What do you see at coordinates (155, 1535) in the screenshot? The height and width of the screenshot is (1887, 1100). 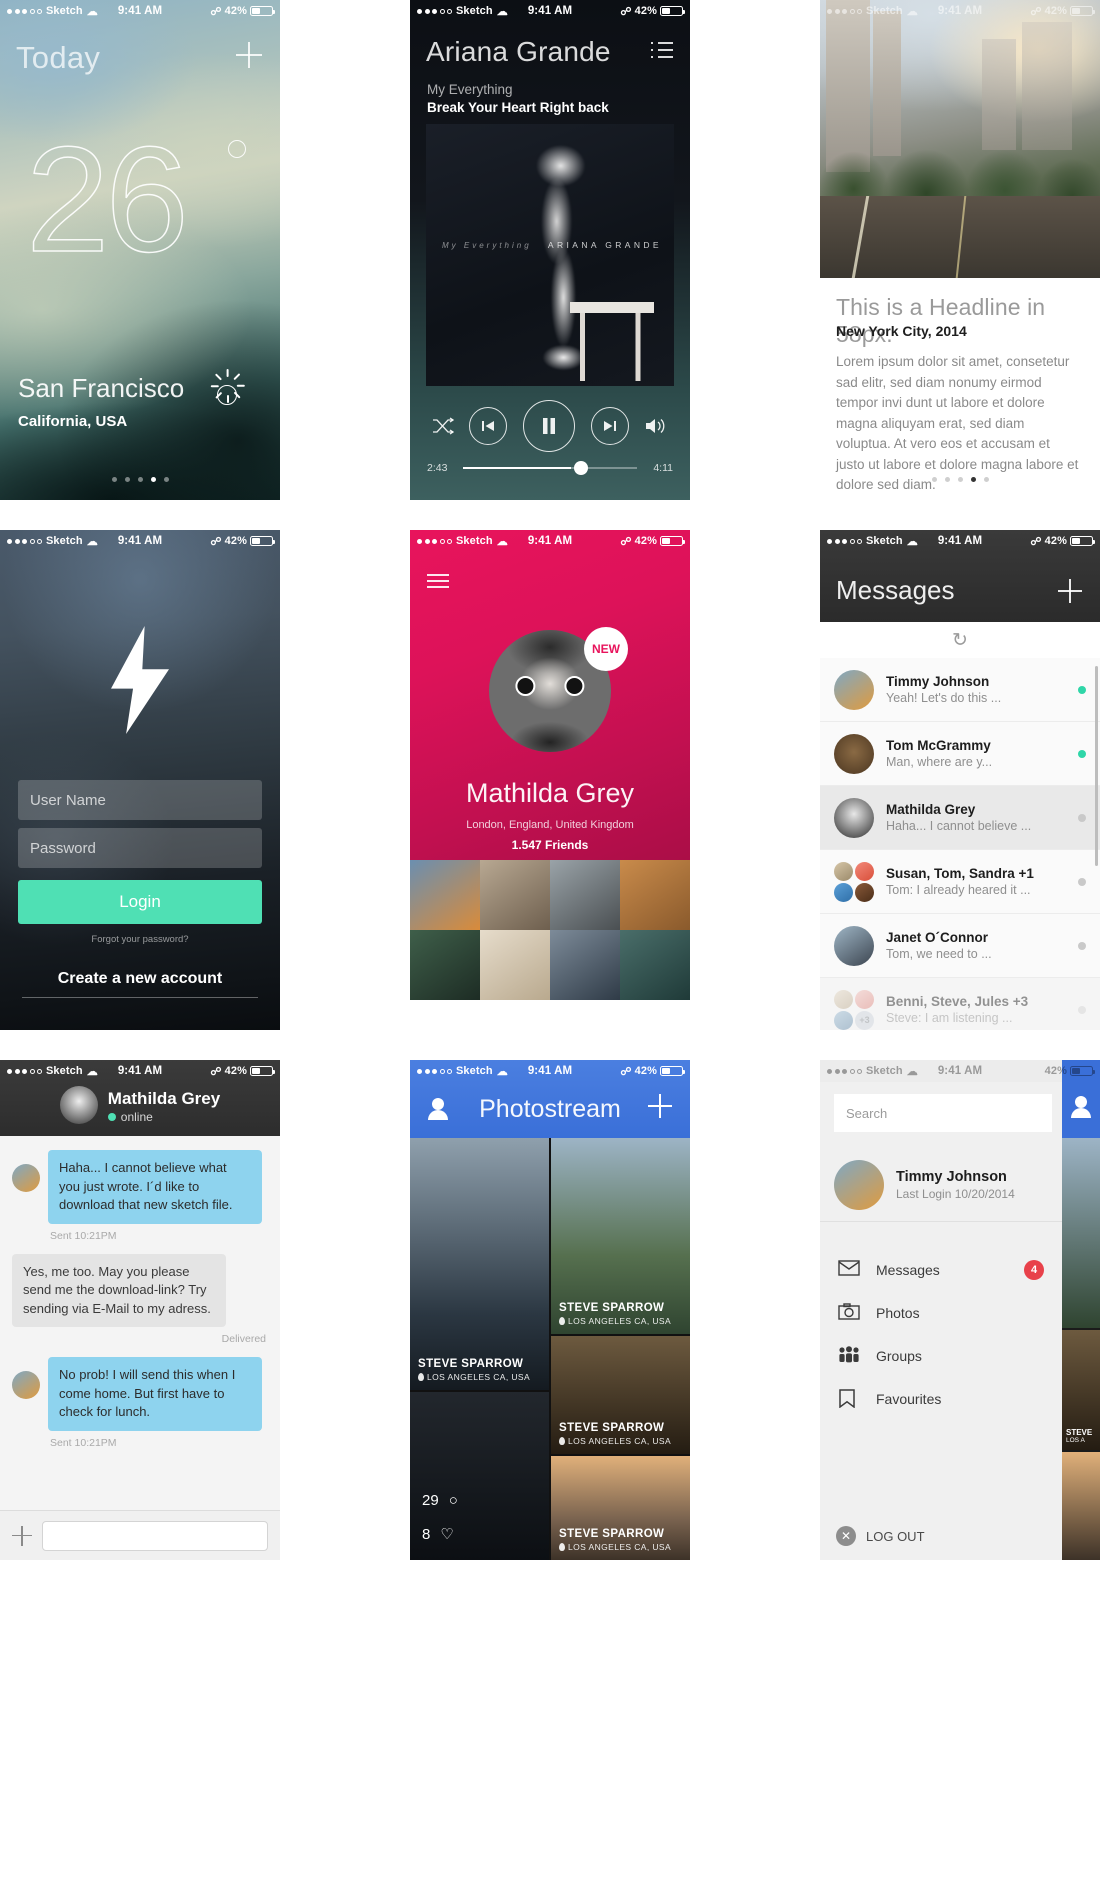 I see `message-input` at bounding box center [155, 1535].